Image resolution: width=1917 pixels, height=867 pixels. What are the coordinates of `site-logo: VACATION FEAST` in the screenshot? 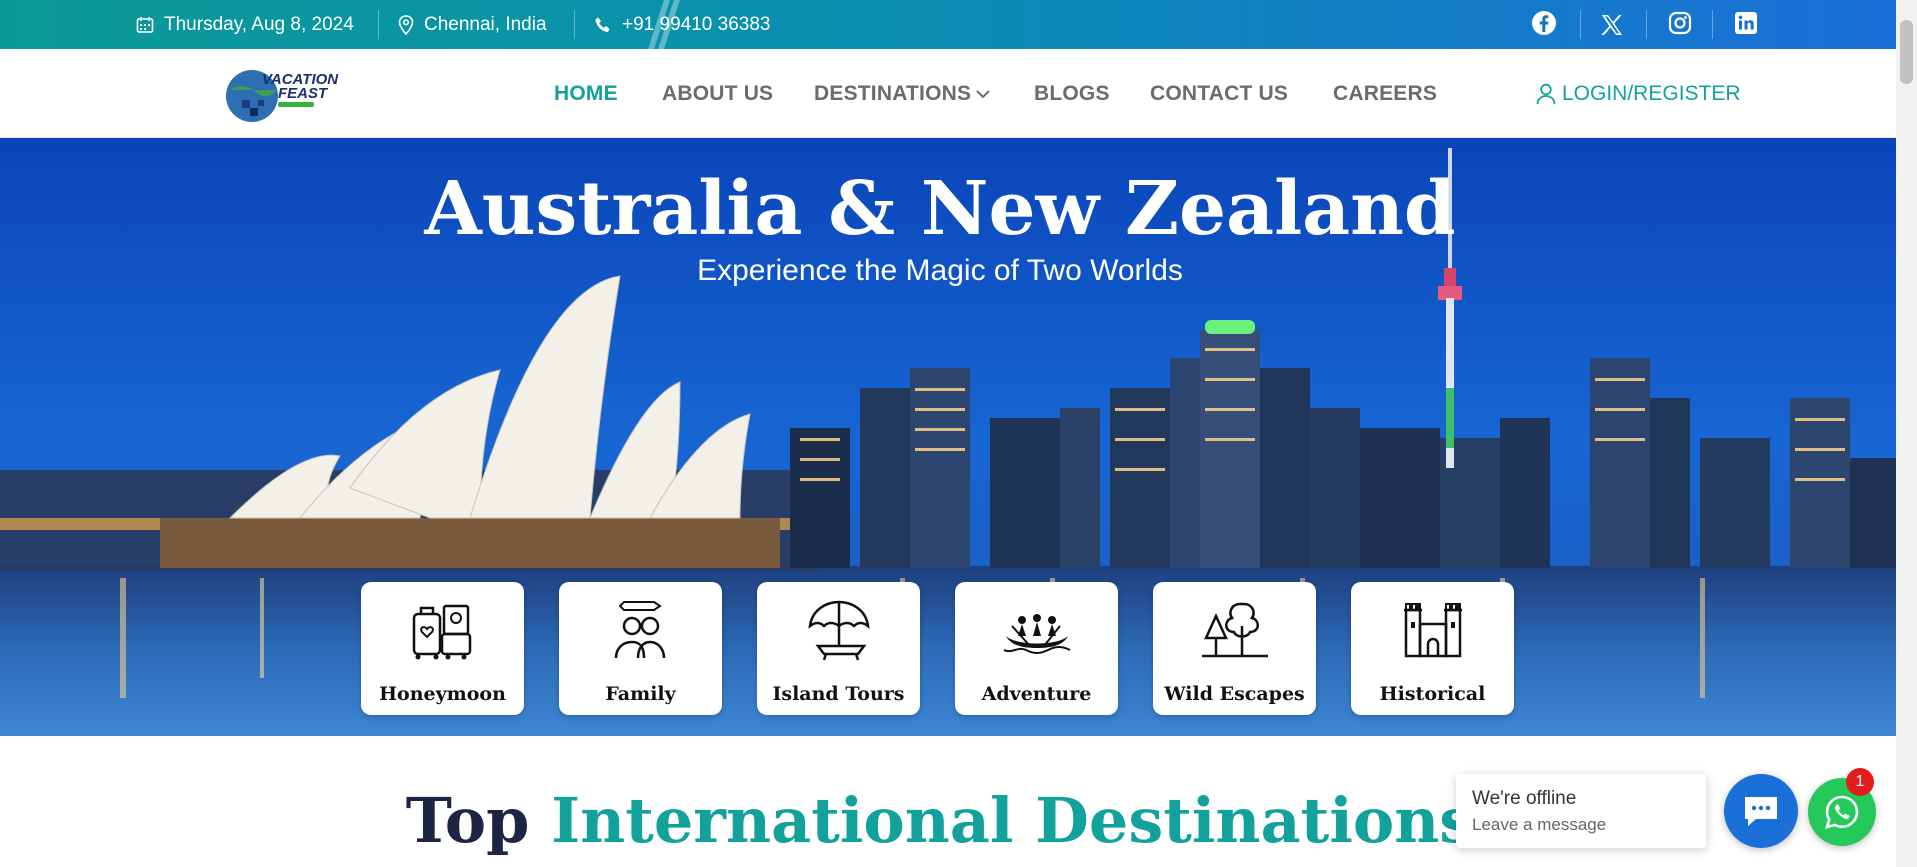 It's located at (280, 94).